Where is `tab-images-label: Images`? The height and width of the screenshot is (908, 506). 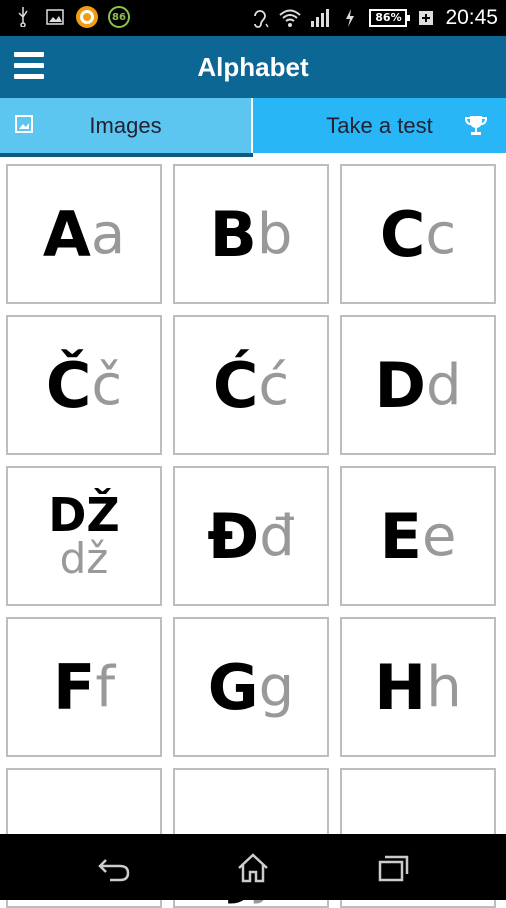
tab-images-label: Images is located at coordinates (125, 125).